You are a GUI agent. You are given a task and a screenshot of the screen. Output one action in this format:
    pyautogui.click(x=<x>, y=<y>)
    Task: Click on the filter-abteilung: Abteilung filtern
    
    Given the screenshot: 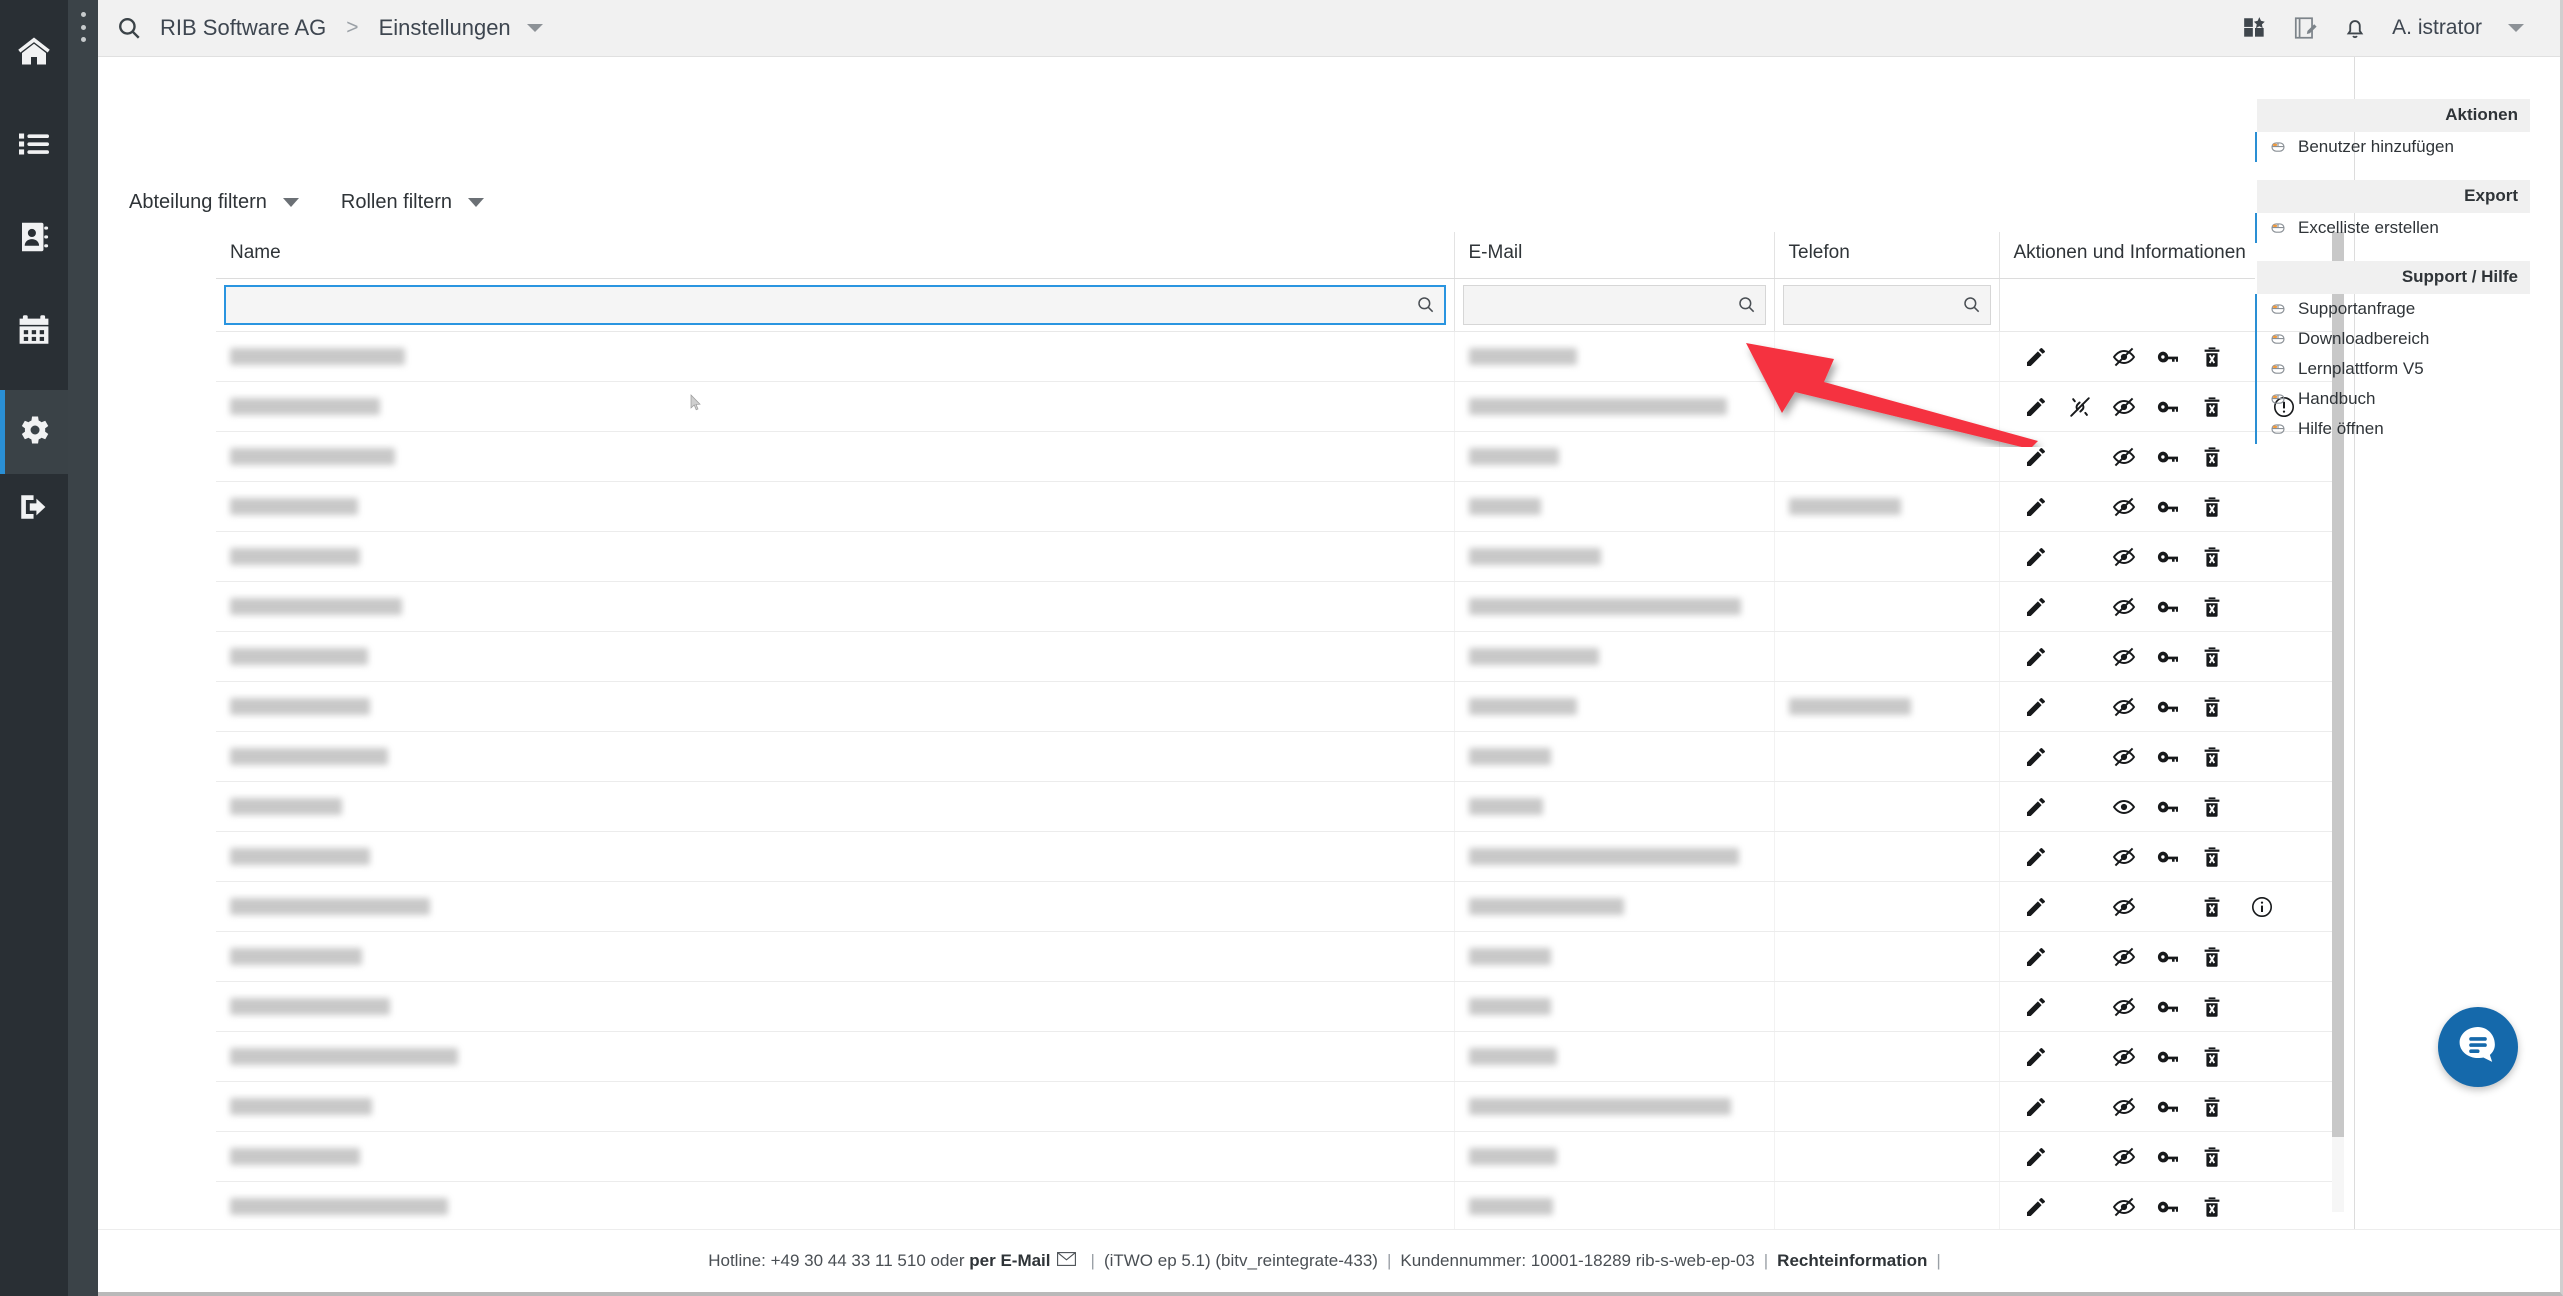 What is the action you would take?
    pyautogui.click(x=214, y=202)
    